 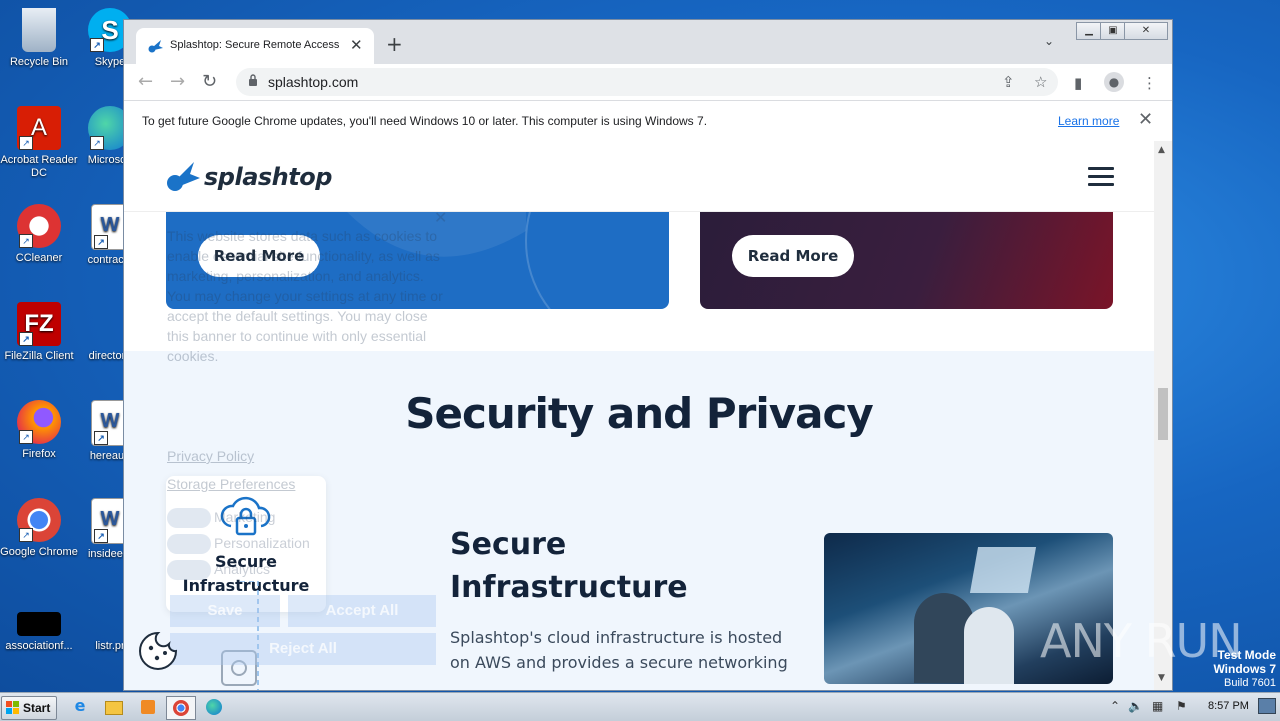 What do you see at coordinates (37, 708) in the screenshot?
I see `start-label: Start` at bounding box center [37, 708].